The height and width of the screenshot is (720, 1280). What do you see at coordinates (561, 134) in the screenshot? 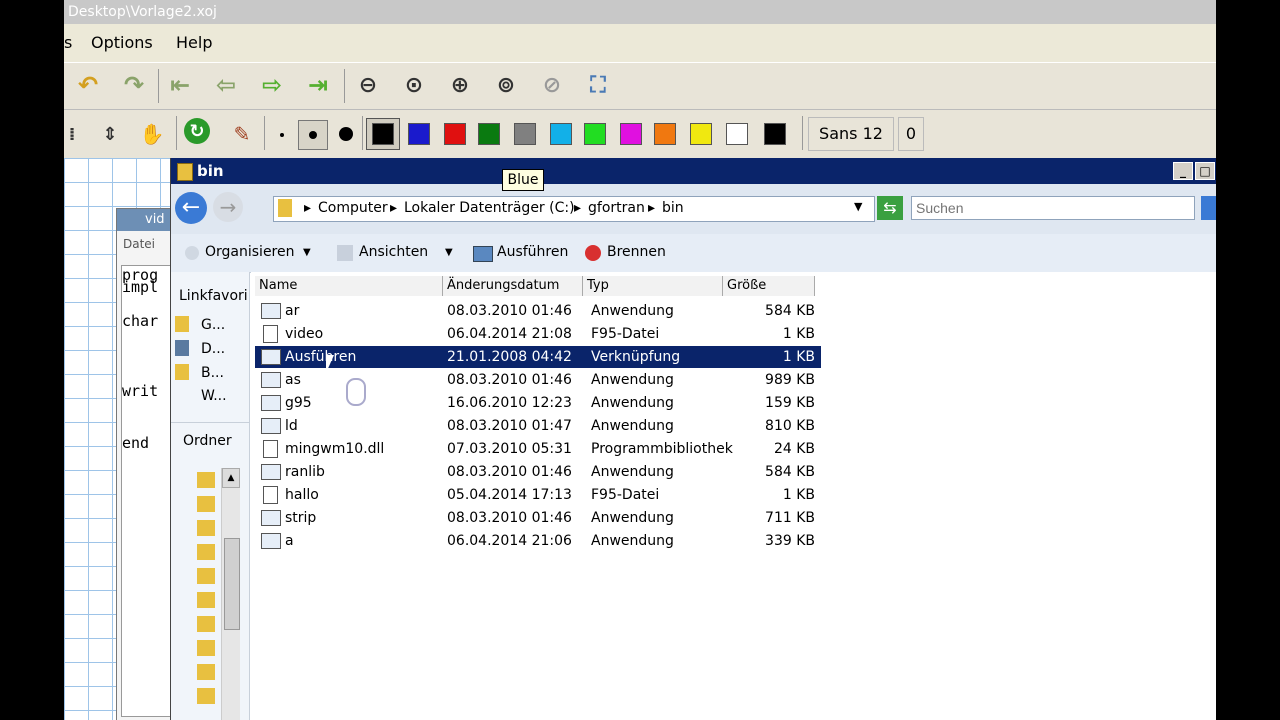
I see `color-light-blue-swatch` at bounding box center [561, 134].